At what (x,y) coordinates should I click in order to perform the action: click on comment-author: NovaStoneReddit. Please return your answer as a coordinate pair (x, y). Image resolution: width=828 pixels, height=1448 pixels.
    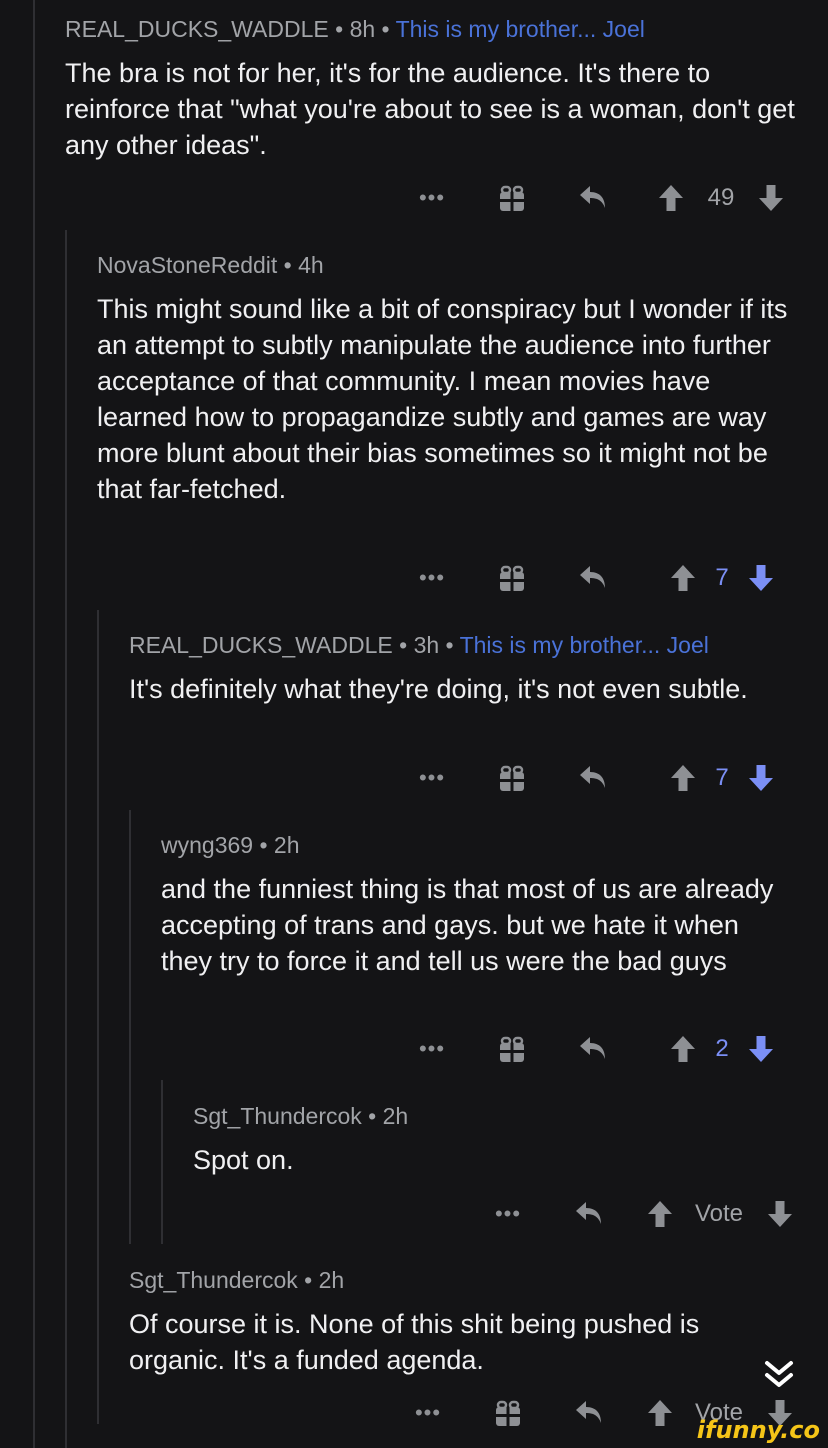
    Looking at the image, I should click on (187, 265).